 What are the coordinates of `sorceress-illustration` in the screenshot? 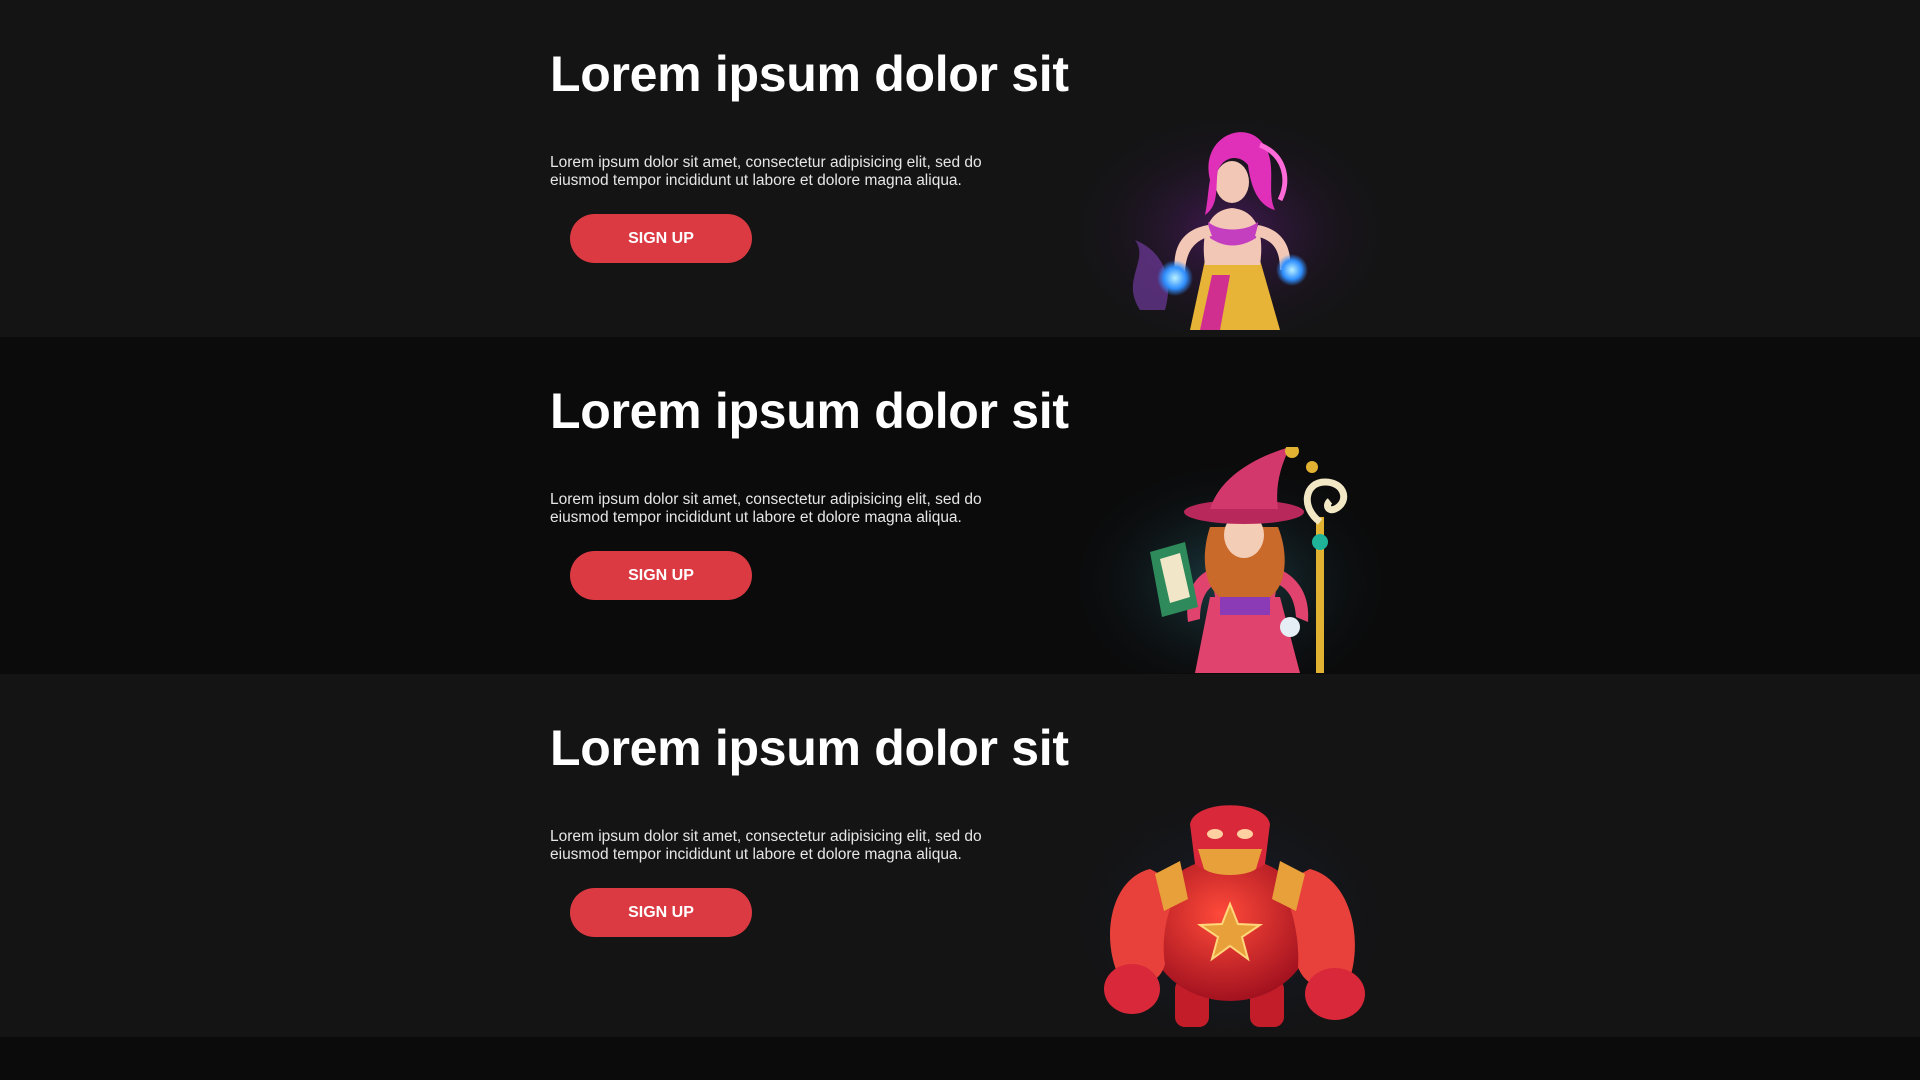 It's located at (1230, 220).